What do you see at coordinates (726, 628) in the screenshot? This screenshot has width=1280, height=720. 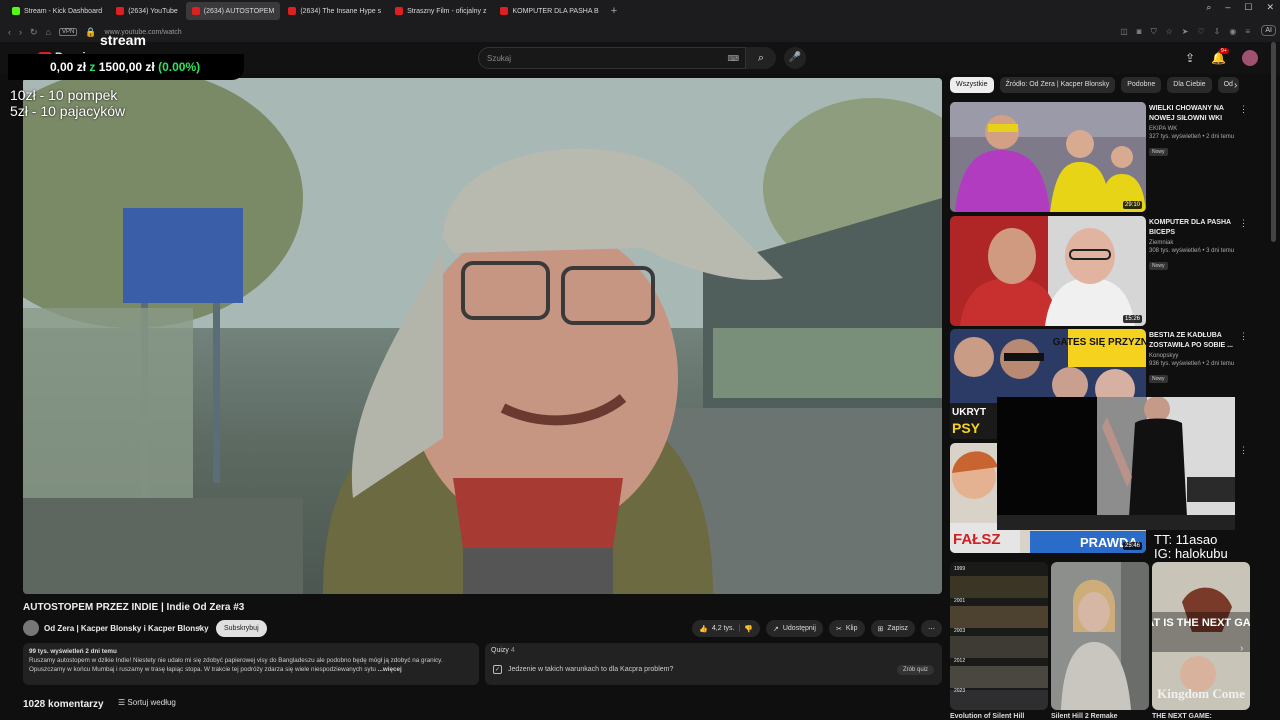 I see `like-button: 👍 4,2 tys. | 👎` at bounding box center [726, 628].